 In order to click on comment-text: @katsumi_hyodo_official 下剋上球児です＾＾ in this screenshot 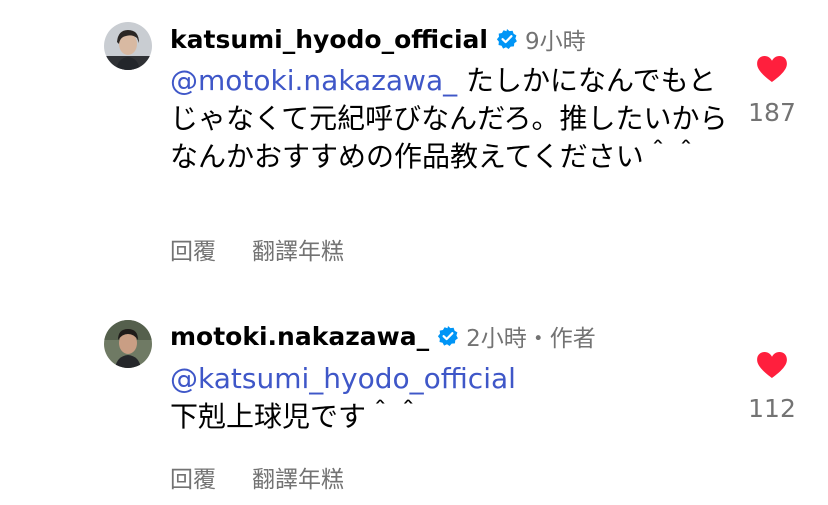, I will do `click(450, 398)`.